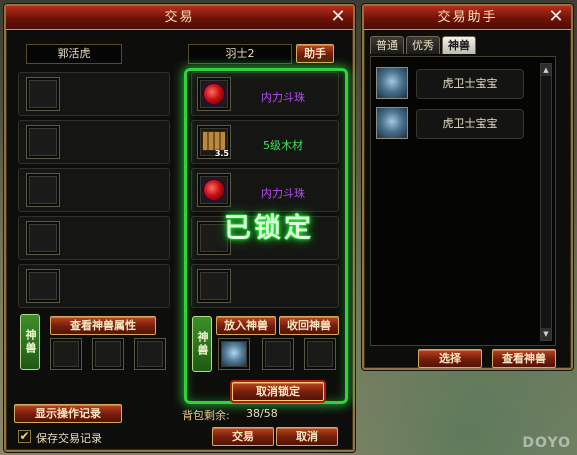  I want to click on right-pet-tab: 神兽, so click(202, 344).